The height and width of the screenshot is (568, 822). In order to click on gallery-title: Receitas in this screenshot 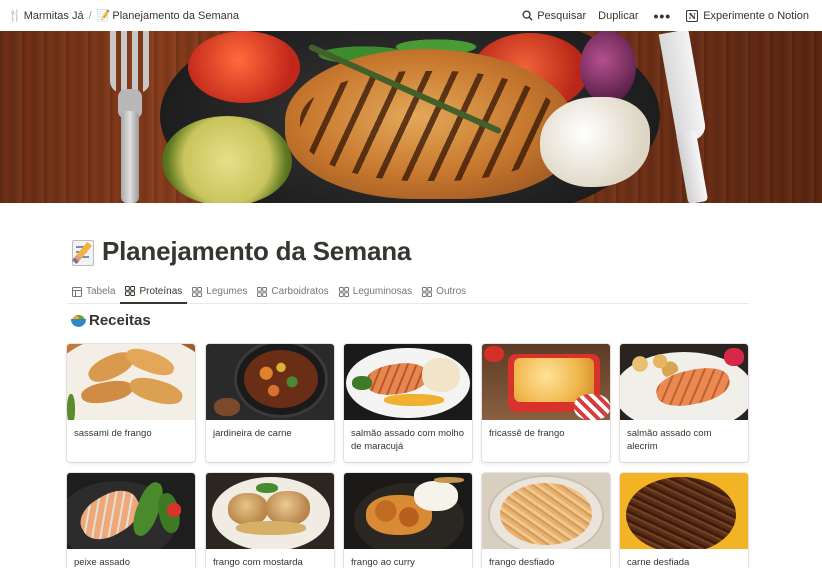, I will do `click(110, 320)`.